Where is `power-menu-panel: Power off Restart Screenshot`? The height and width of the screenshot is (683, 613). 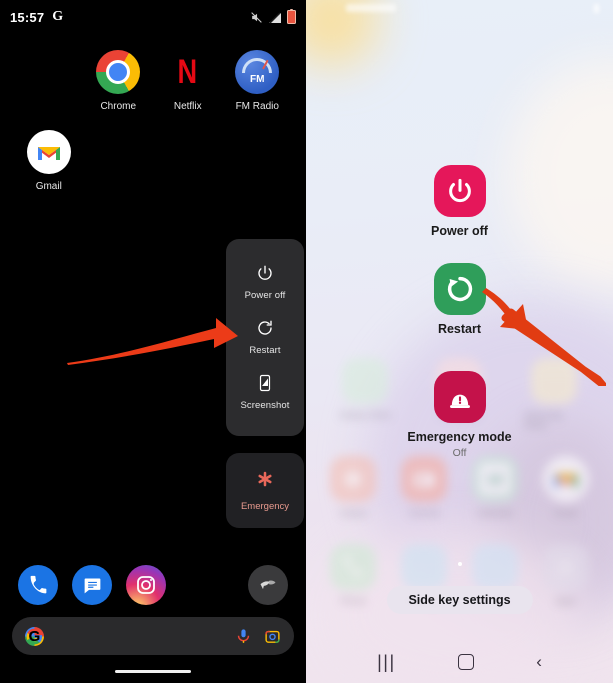
power-menu-panel: Power off Restart Screenshot is located at coordinates (265, 337).